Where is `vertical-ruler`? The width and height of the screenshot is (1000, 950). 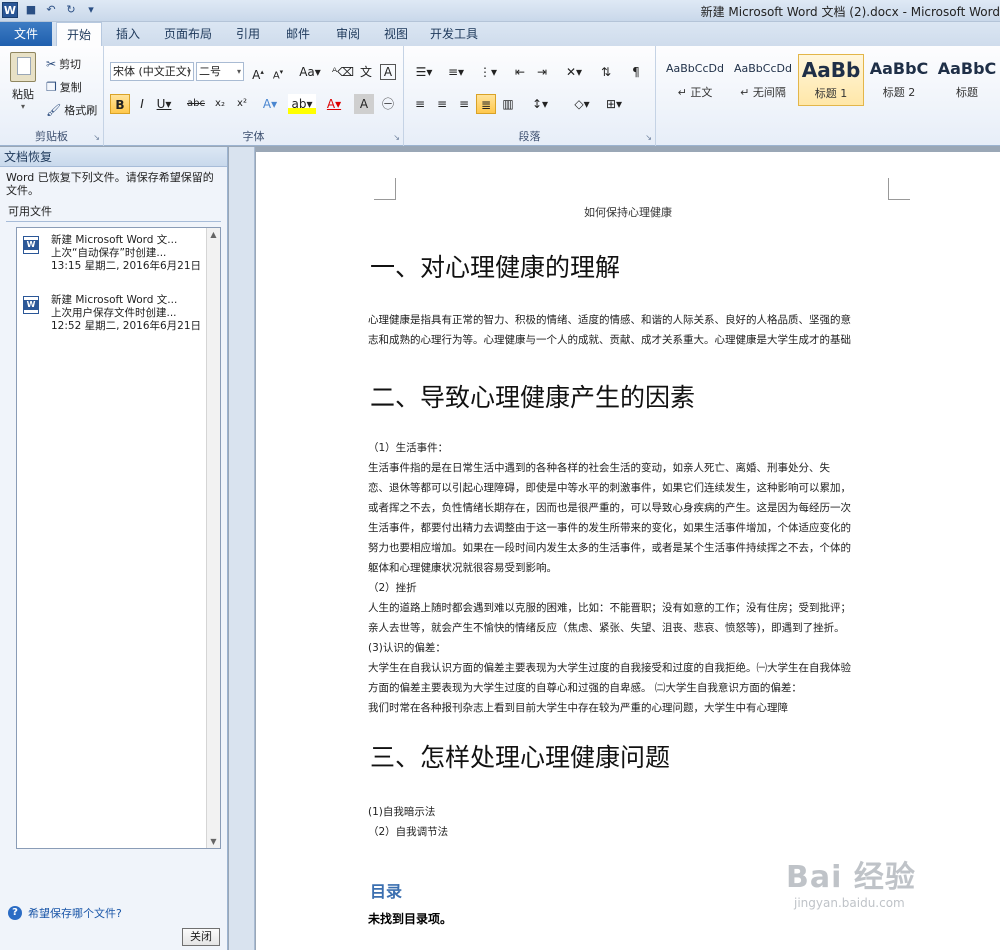 vertical-ruler is located at coordinates (242, 548).